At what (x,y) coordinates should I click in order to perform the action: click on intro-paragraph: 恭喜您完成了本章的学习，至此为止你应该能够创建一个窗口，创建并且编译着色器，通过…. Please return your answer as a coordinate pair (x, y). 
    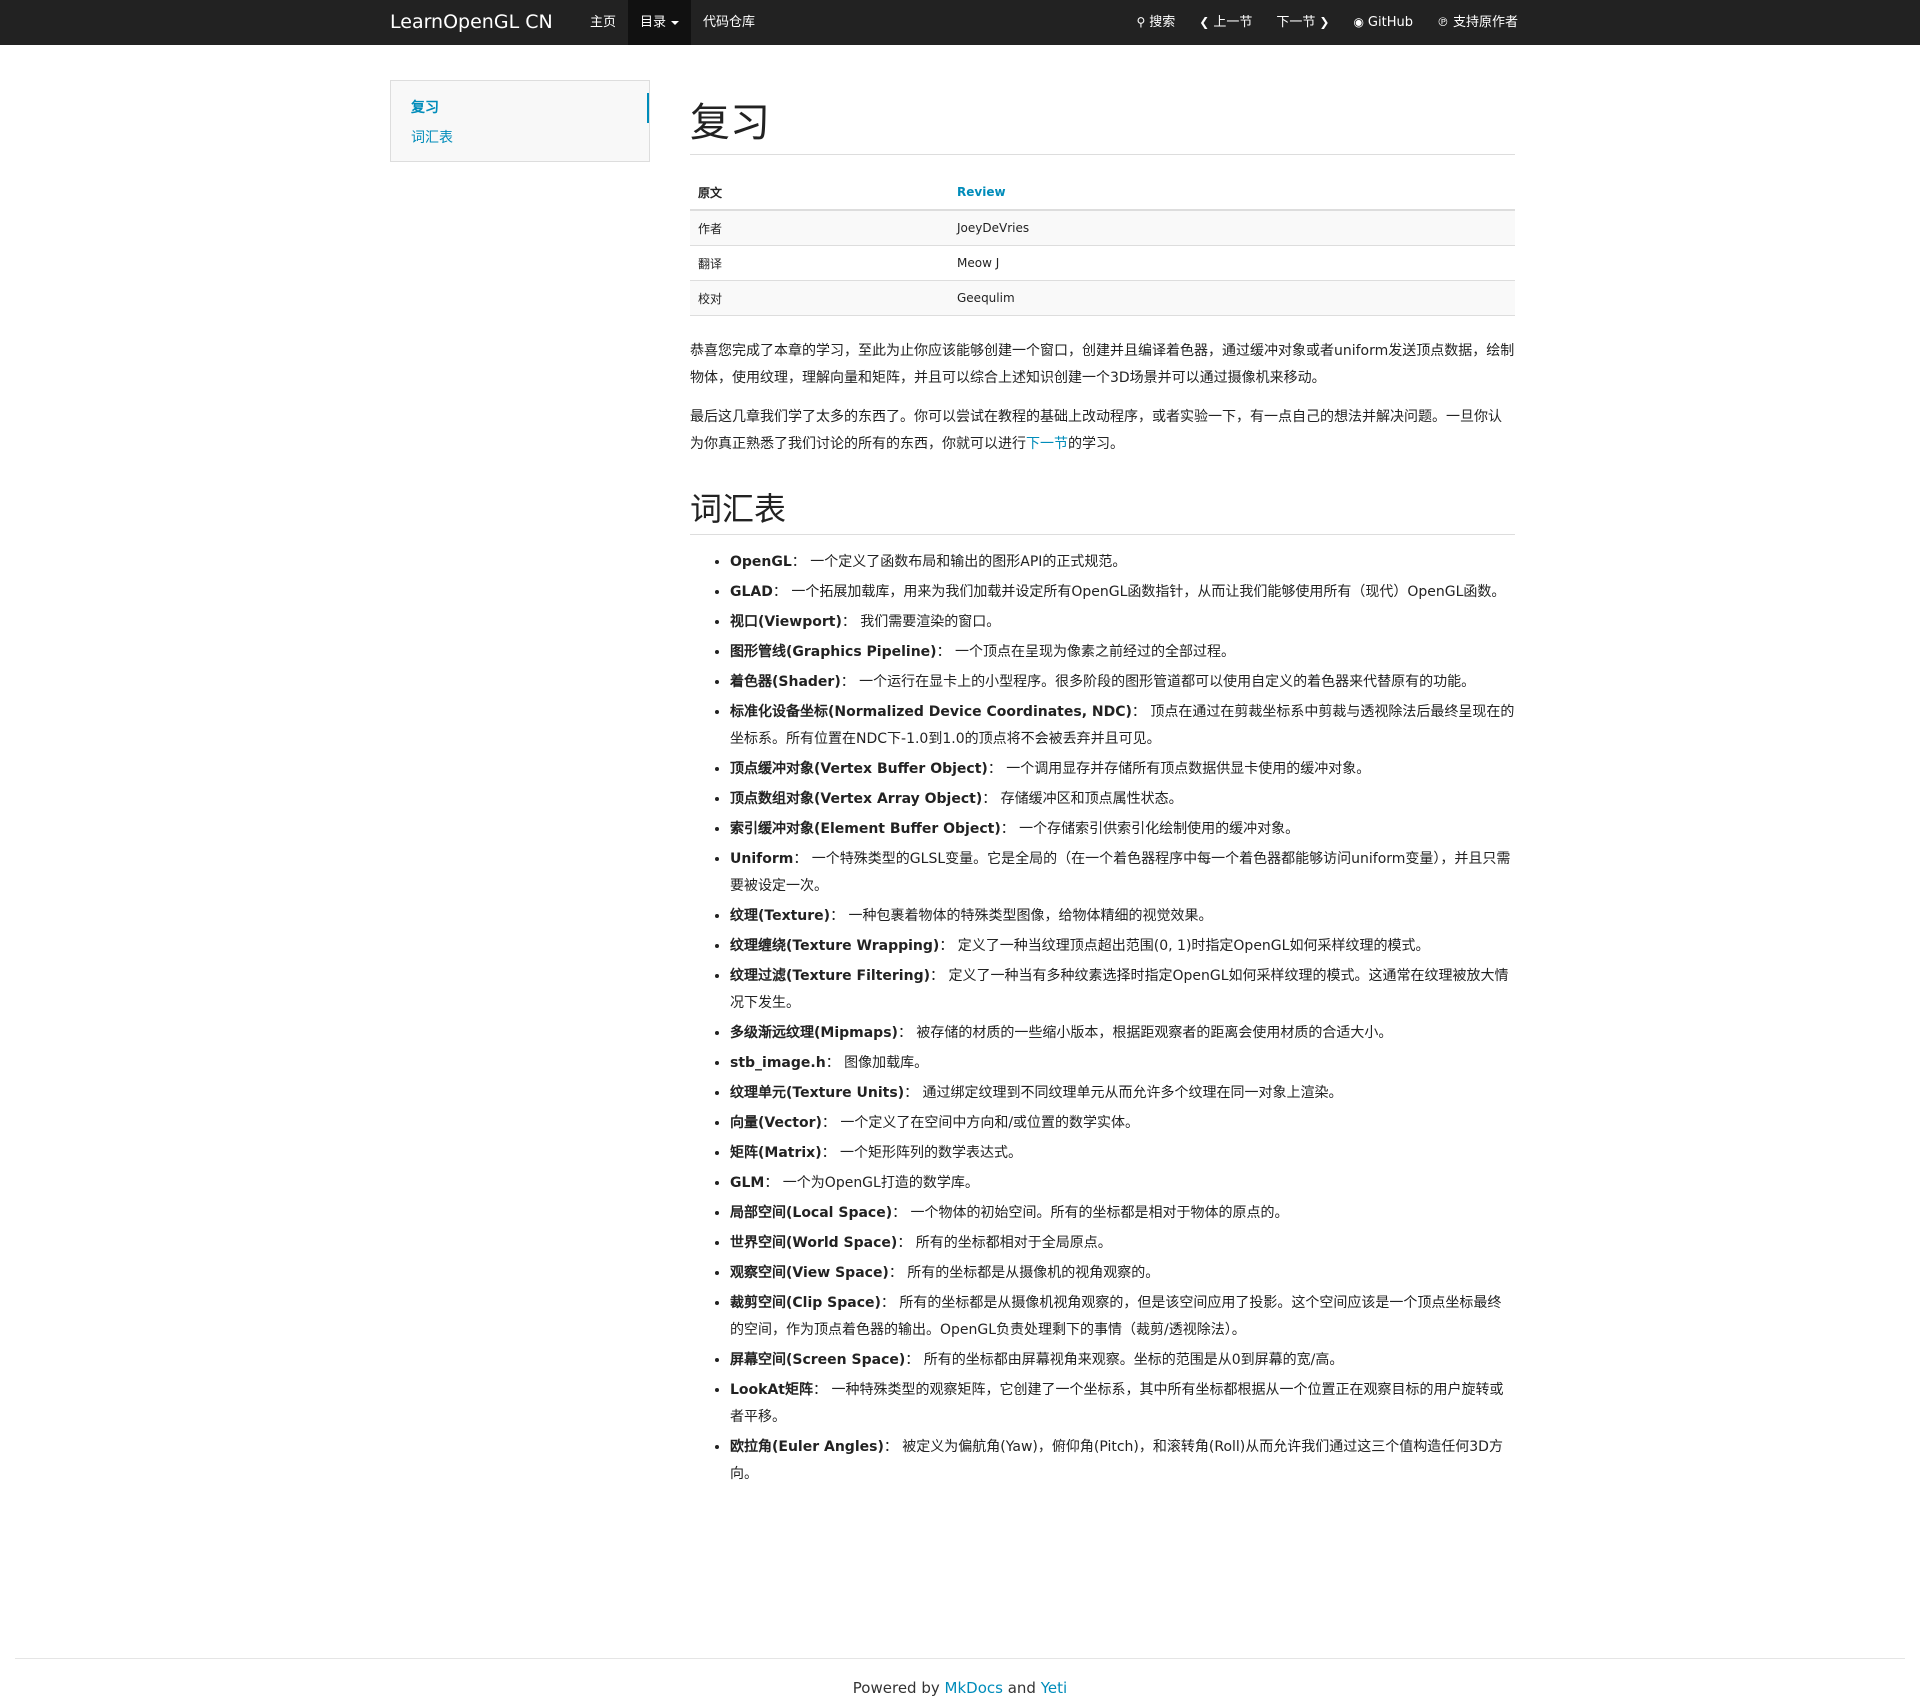
    Looking at the image, I should click on (1102, 364).